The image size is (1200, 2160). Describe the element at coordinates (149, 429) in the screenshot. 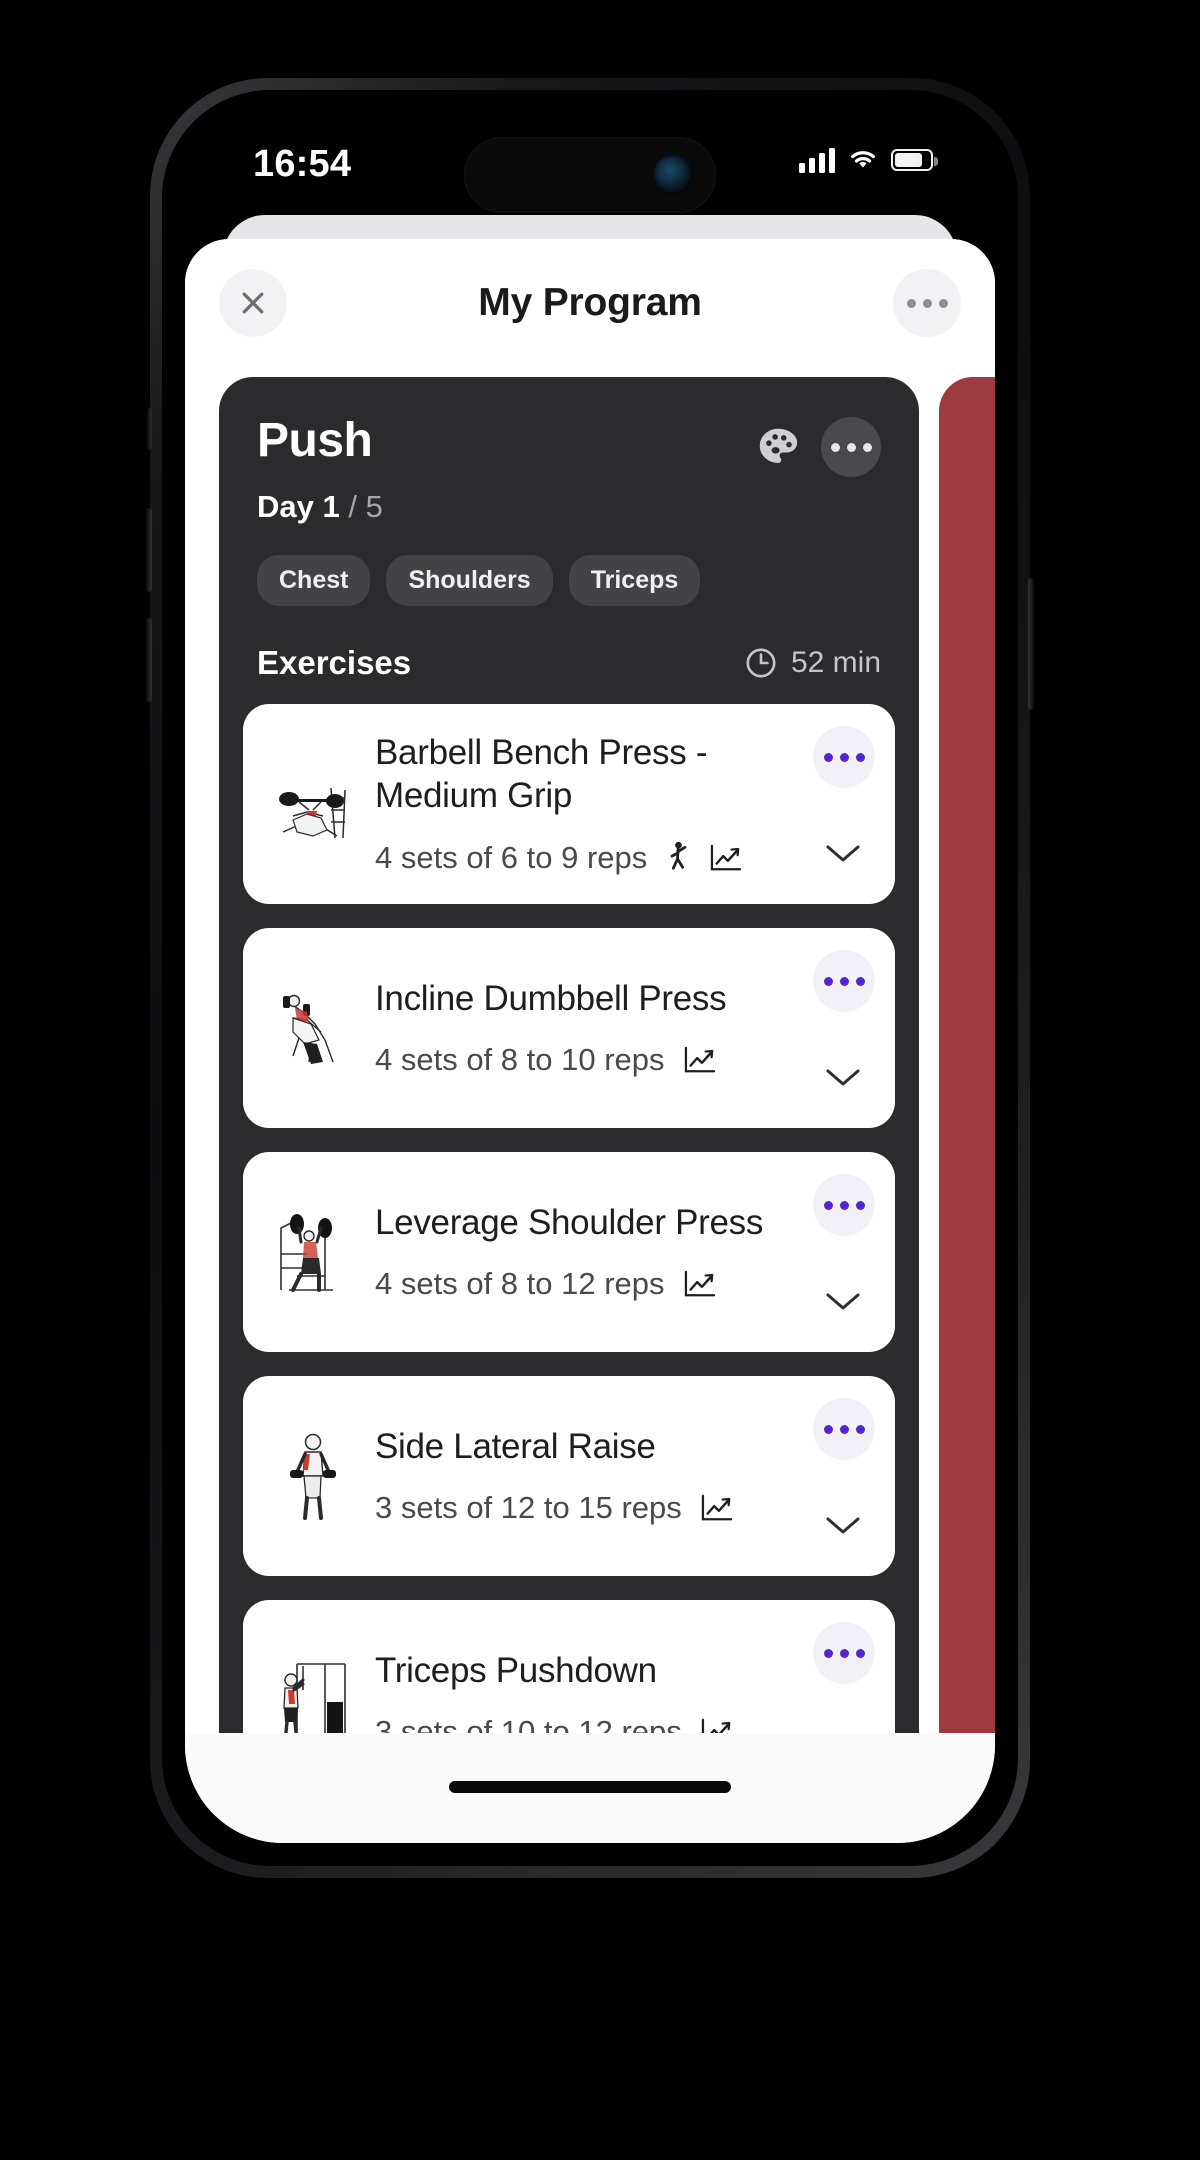

I see `silent-switch` at that location.